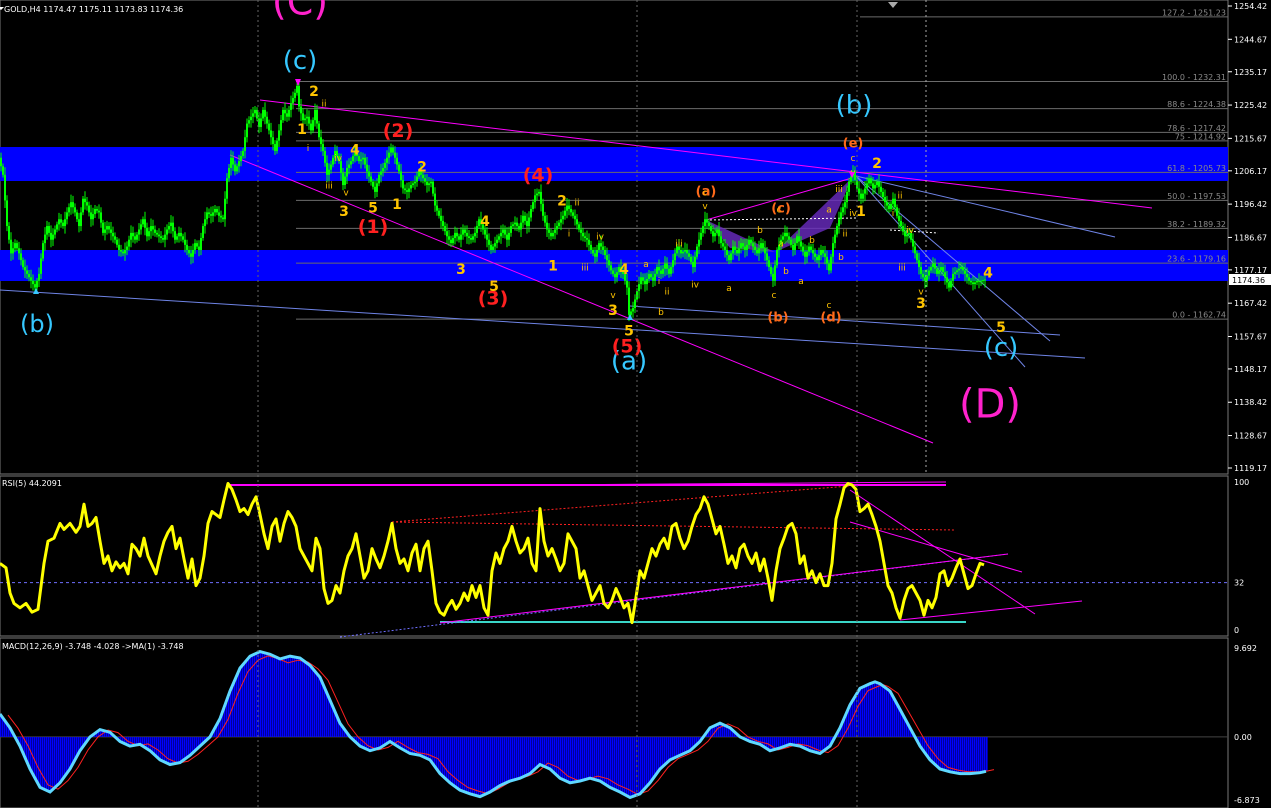 This screenshot has width=1271, height=808. I want to click on wave-sublabel: iii, so click(679, 245).